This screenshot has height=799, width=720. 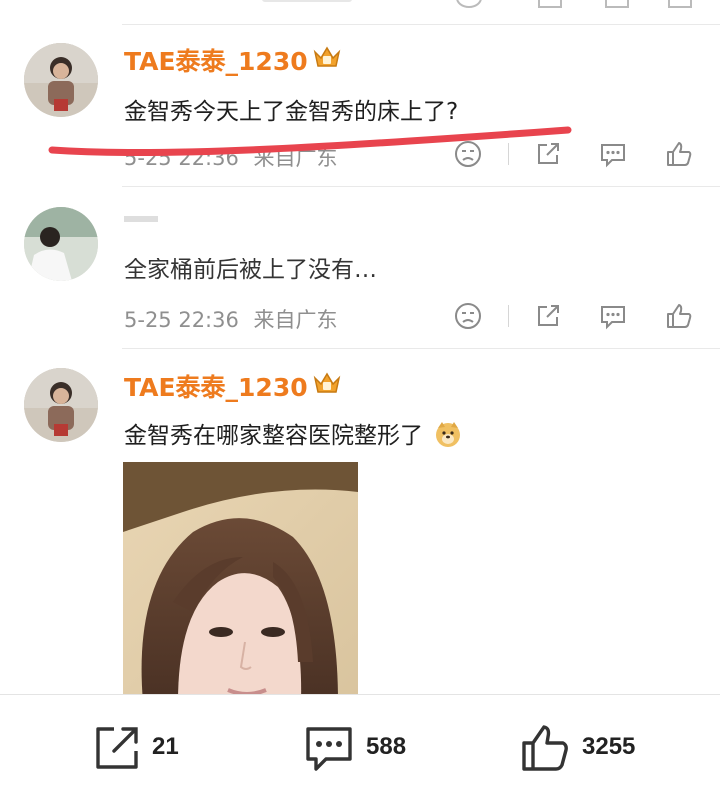 What do you see at coordinates (181, 320) in the screenshot?
I see `comment-time: 5-25 22:36` at bounding box center [181, 320].